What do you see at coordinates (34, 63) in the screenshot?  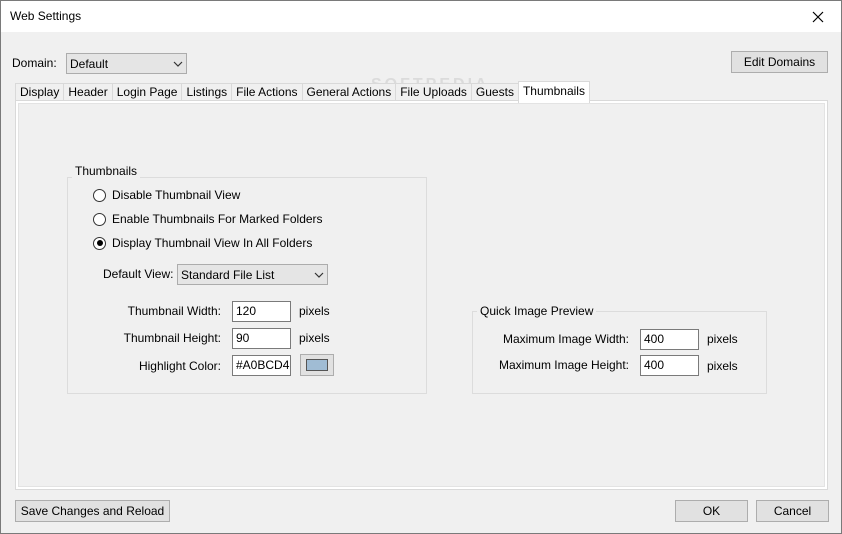 I see `domain-label: Domain:` at bounding box center [34, 63].